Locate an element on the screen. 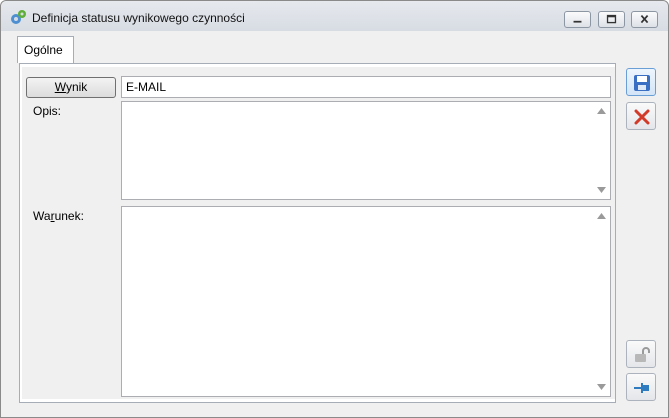 The height and width of the screenshot is (418, 669). tab-ogolne: Ogólne is located at coordinates (45, 49).